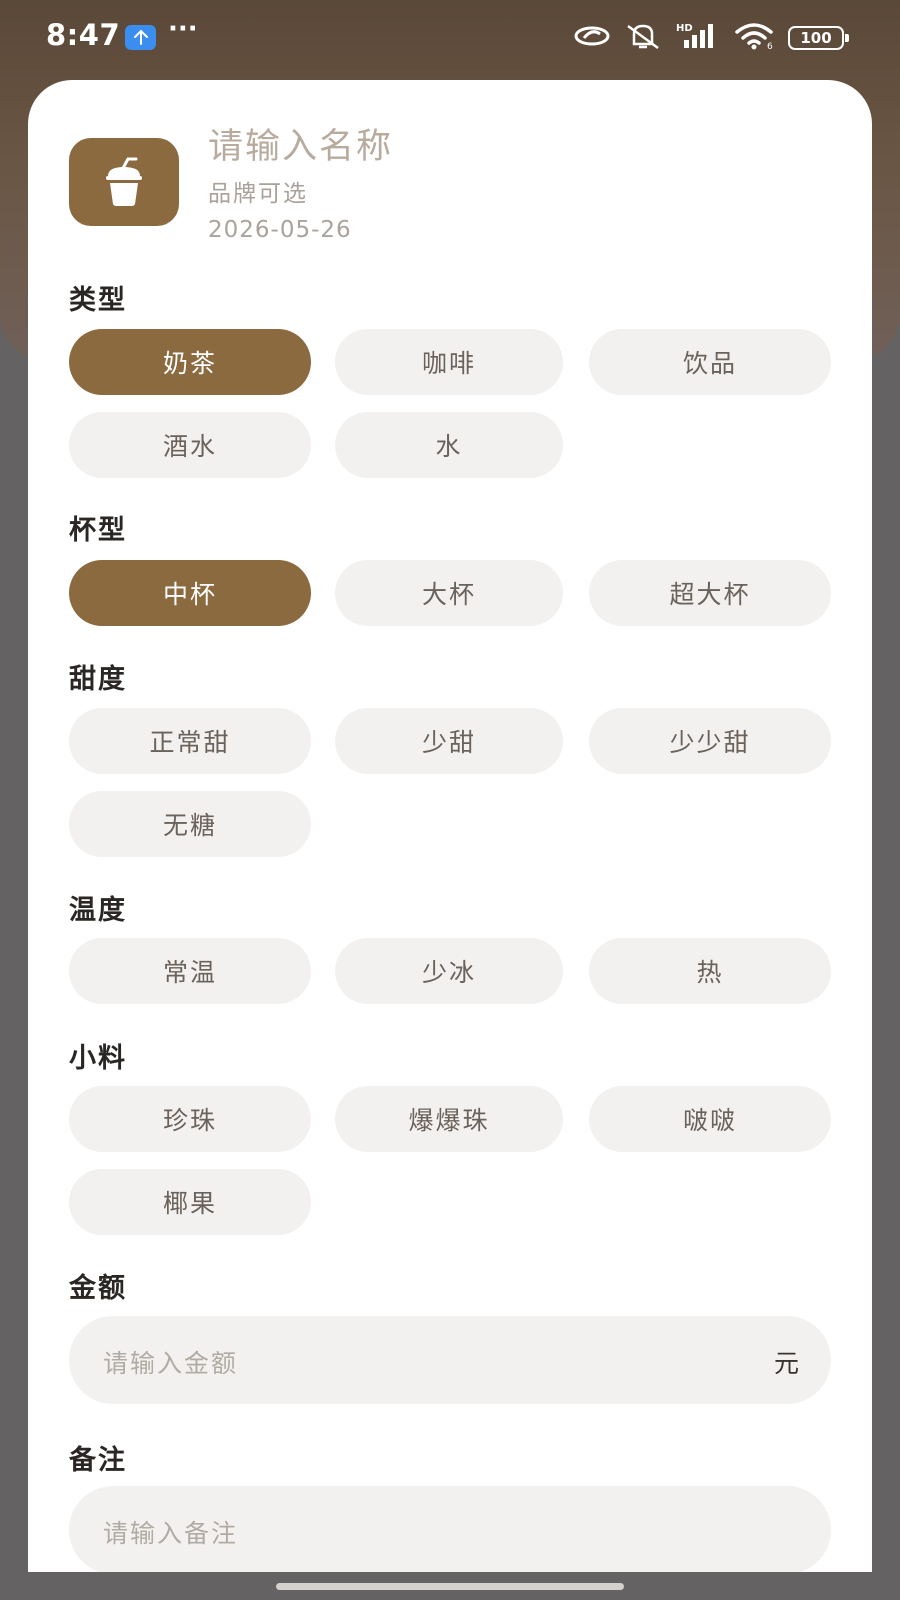 This screenshot has height=1600, width=900. I want to click on type-chip-water: 水, so click(449, 445).